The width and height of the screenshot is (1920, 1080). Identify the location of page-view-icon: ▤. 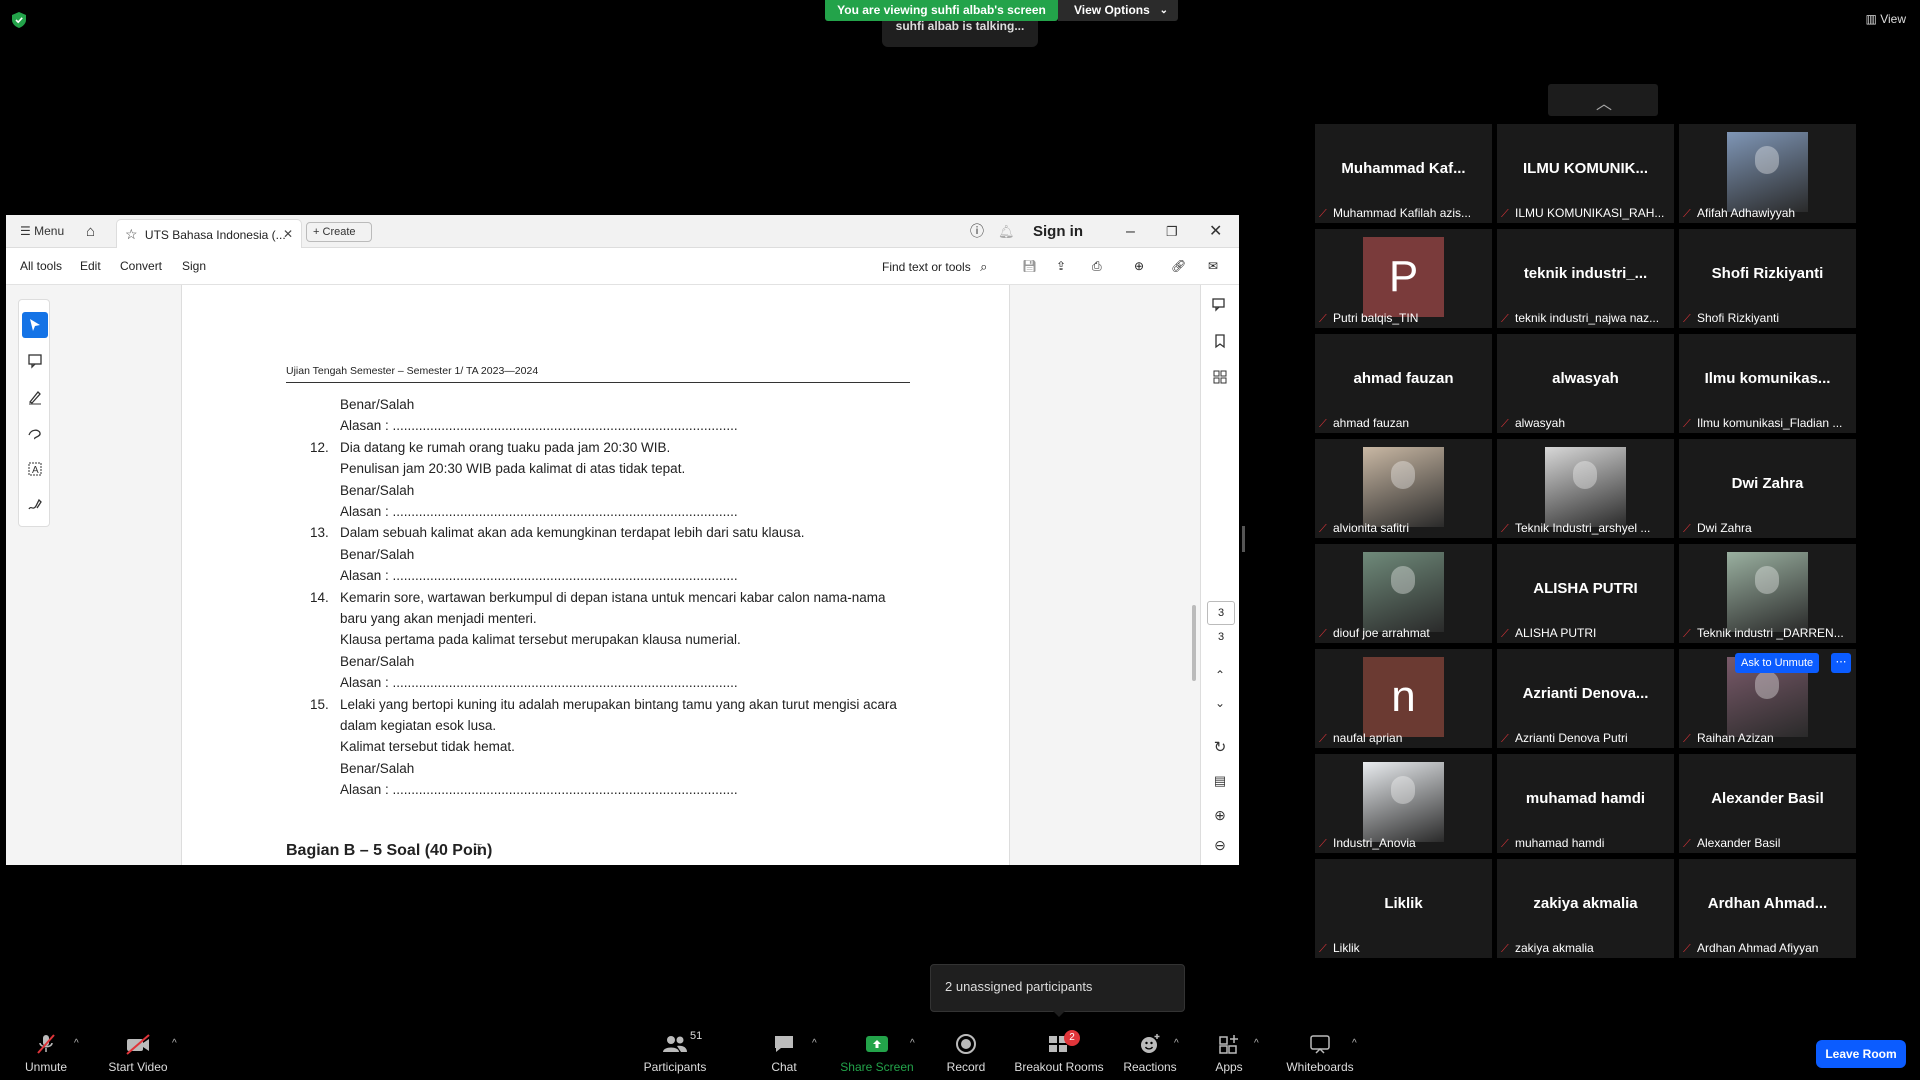
(1220, 781).